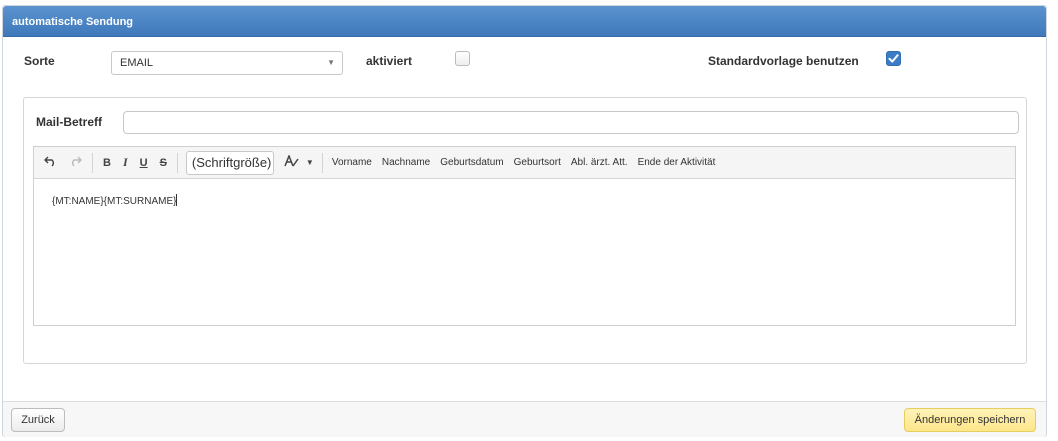  What do you see at coordinates (177, 200) in the screenshot?
I see `text-cursor` at bounding box center [177, 200].